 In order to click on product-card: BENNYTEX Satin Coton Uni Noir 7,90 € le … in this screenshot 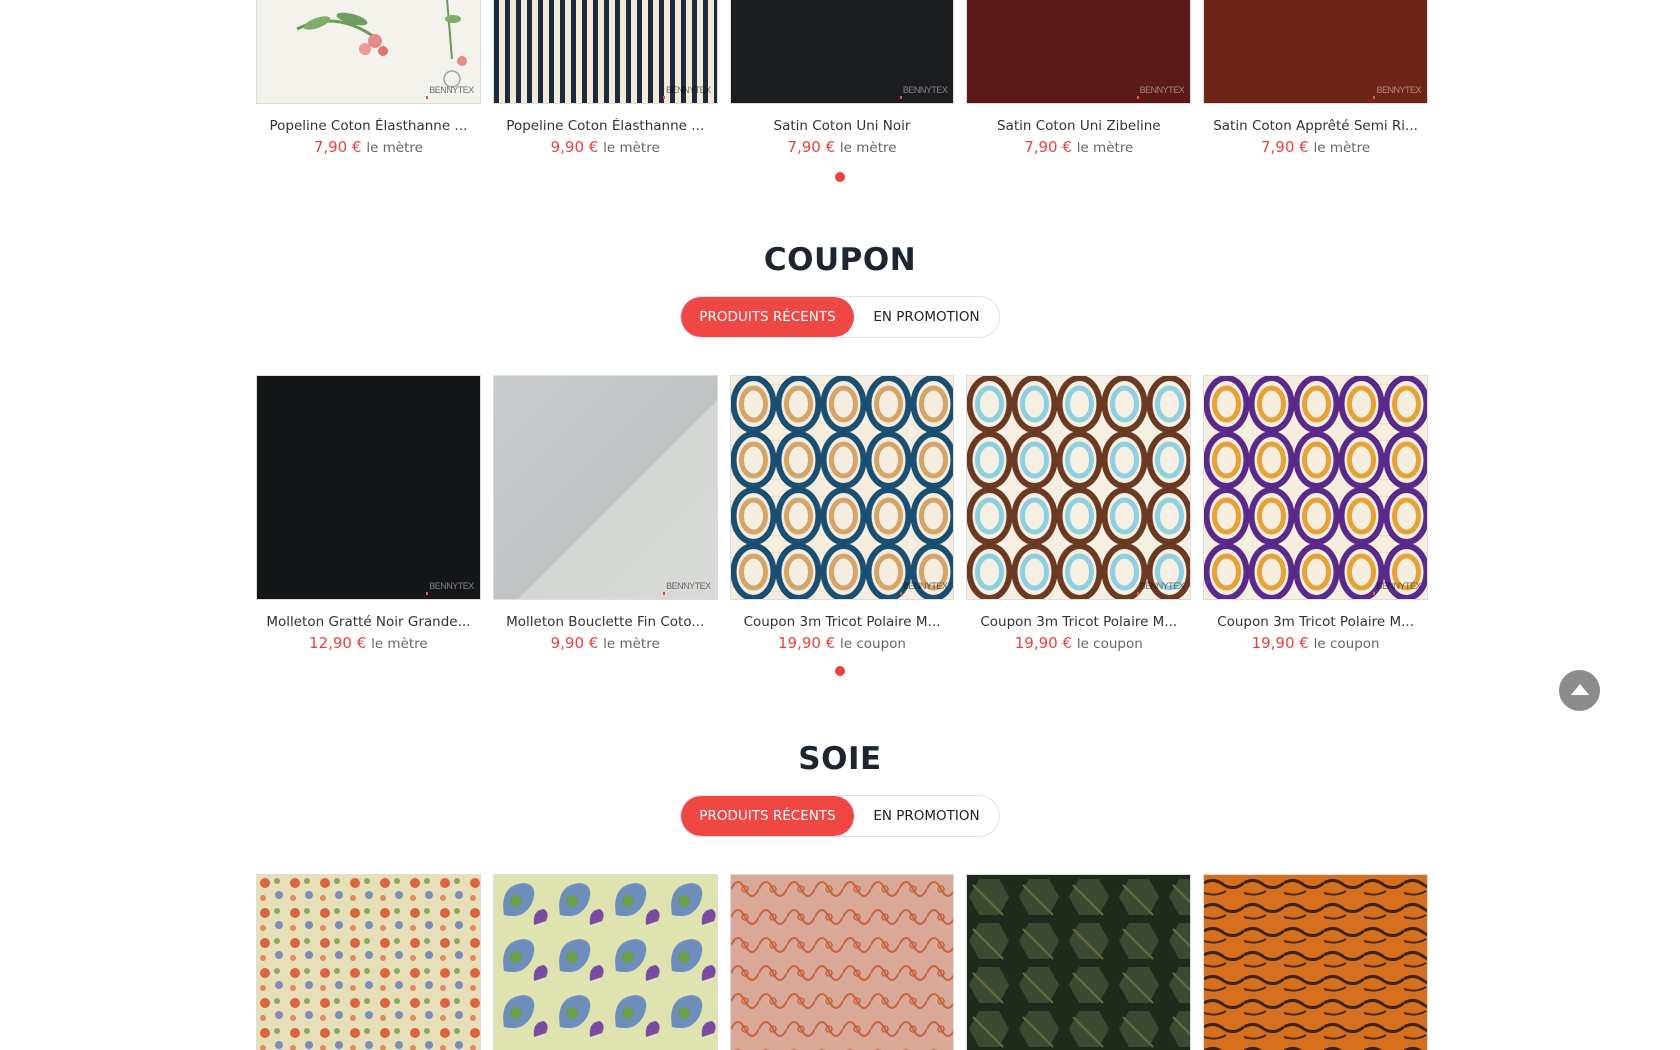, I will do `click(842, 78)`.